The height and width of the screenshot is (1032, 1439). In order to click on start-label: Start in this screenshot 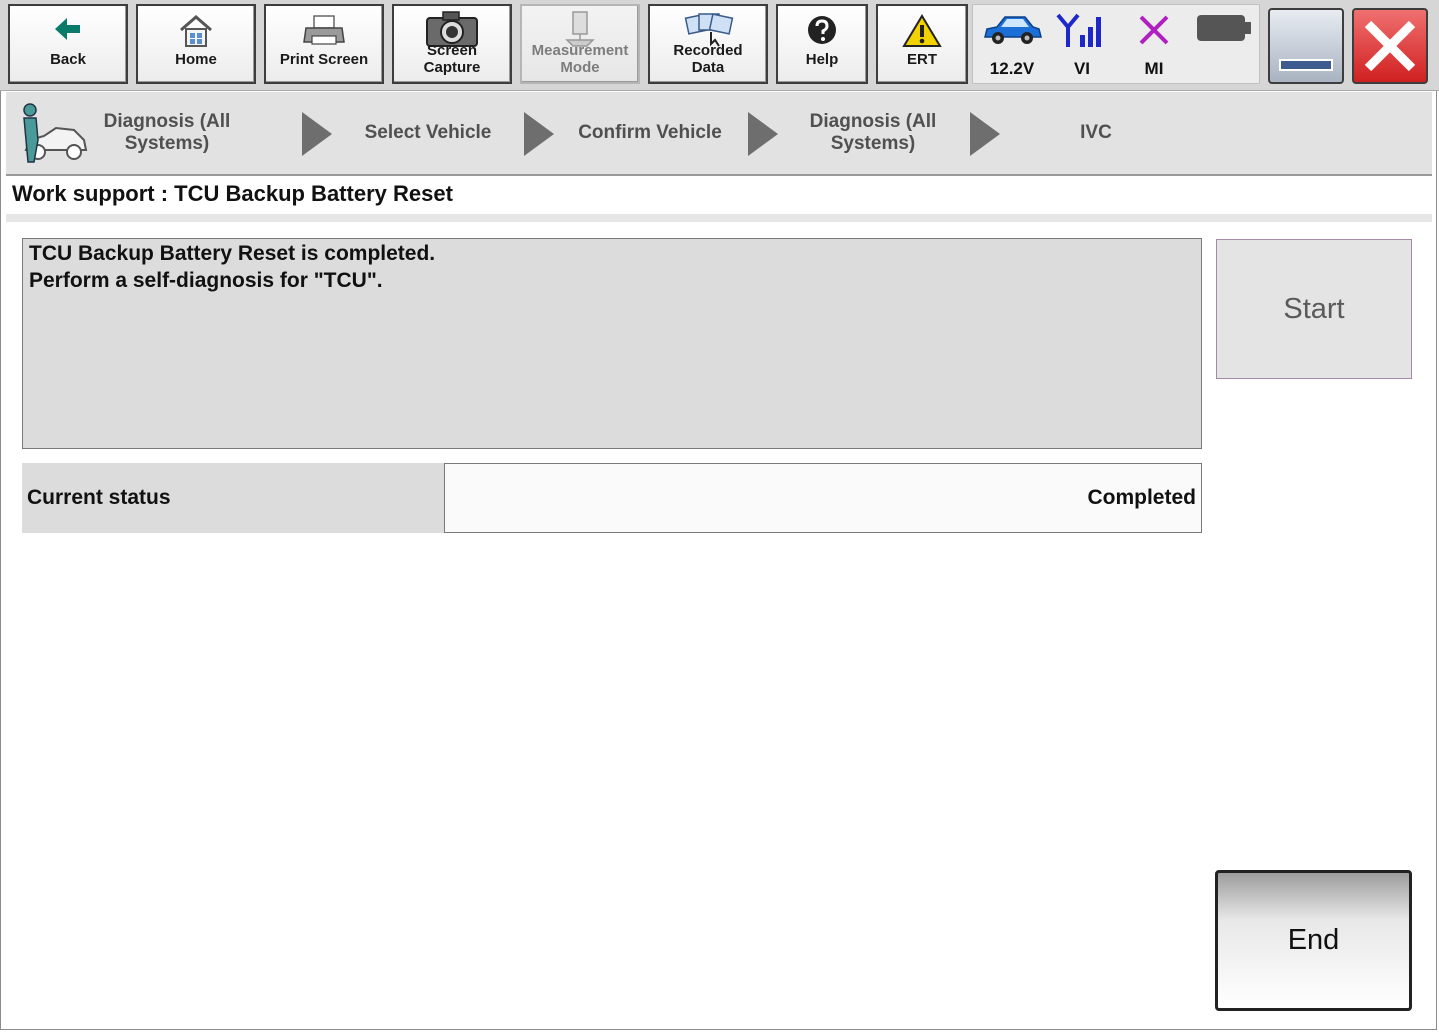, I will do `click(1314, 308)`.